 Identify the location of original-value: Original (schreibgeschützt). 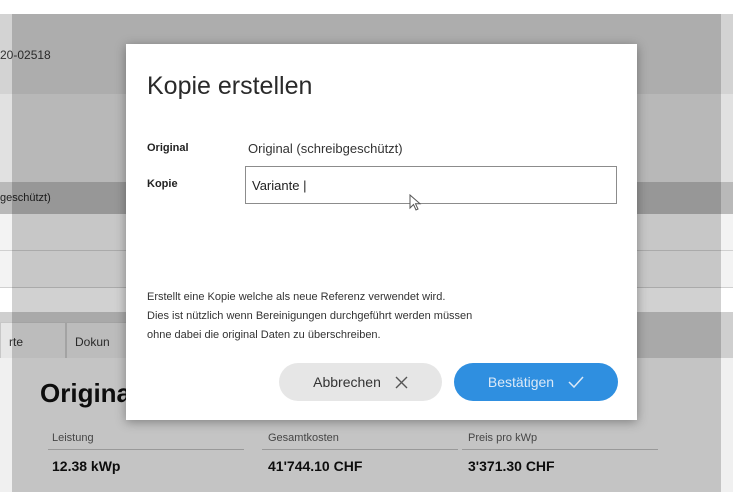
(325, 148).